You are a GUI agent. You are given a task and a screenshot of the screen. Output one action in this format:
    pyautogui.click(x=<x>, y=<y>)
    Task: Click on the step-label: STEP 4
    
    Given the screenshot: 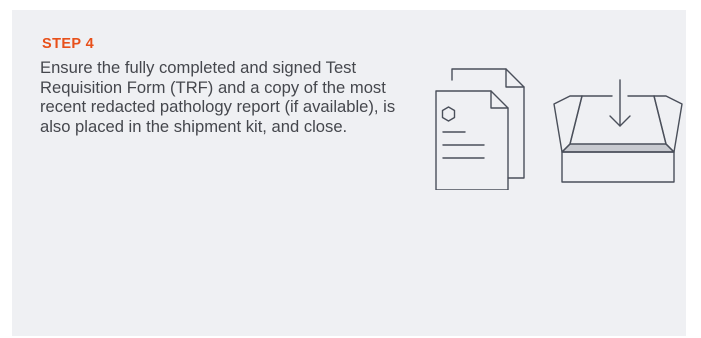 What is the action you would take?
    pyautogui.click(x=68, y=44)
    